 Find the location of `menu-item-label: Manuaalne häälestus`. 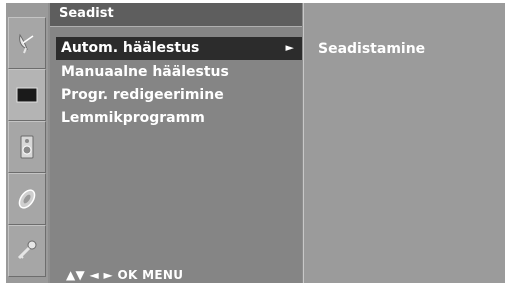

menu-item-label: Manuaalne häälestus is located at coordinates (145, 72).